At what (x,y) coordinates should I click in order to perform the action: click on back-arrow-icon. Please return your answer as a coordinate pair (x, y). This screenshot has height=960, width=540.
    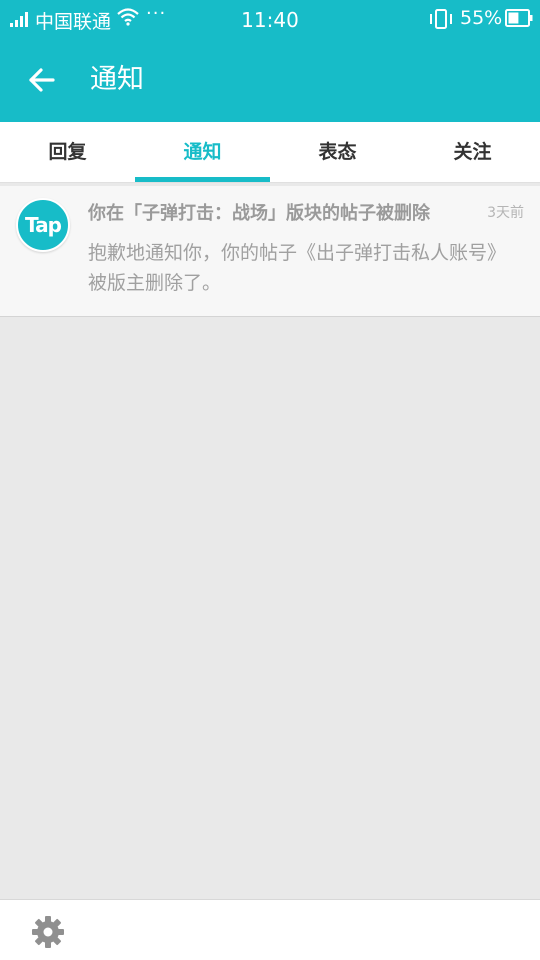
    Looking at the image, I should click on (42, 80).